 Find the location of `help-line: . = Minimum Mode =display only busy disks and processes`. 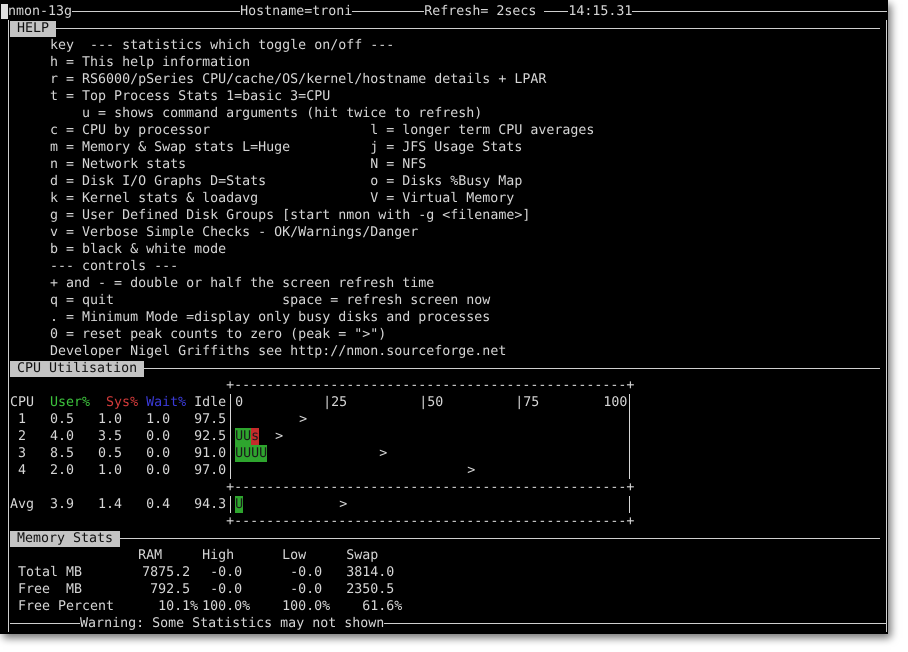

help-line: . = Minimum Mode =display only busy disks and processes is located at coordinates (270, 317).